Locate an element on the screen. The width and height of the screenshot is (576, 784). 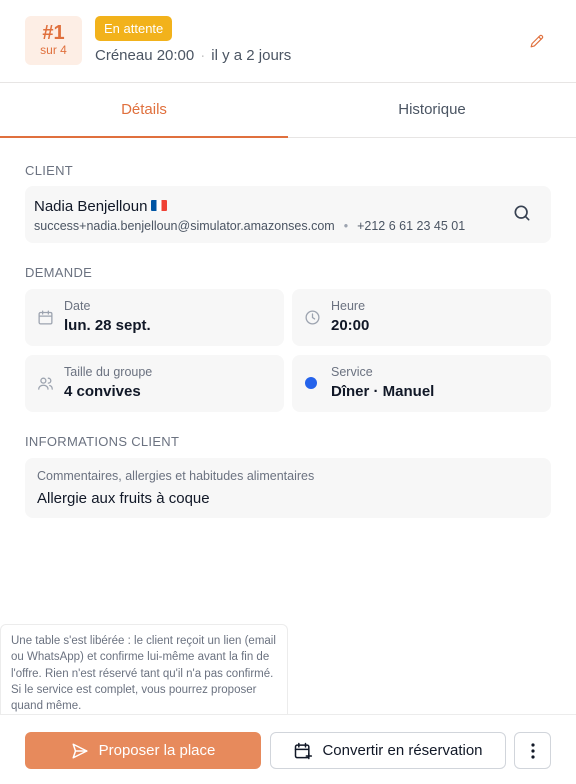
pencil-icon is located at coordinates (537, 41).